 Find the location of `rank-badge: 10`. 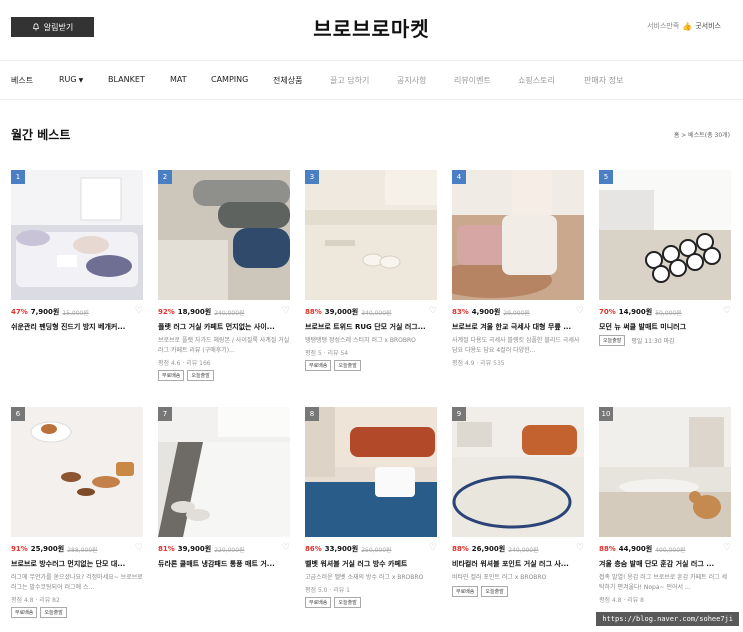

rank-badge: 10 is located at coordinates (606, 414).